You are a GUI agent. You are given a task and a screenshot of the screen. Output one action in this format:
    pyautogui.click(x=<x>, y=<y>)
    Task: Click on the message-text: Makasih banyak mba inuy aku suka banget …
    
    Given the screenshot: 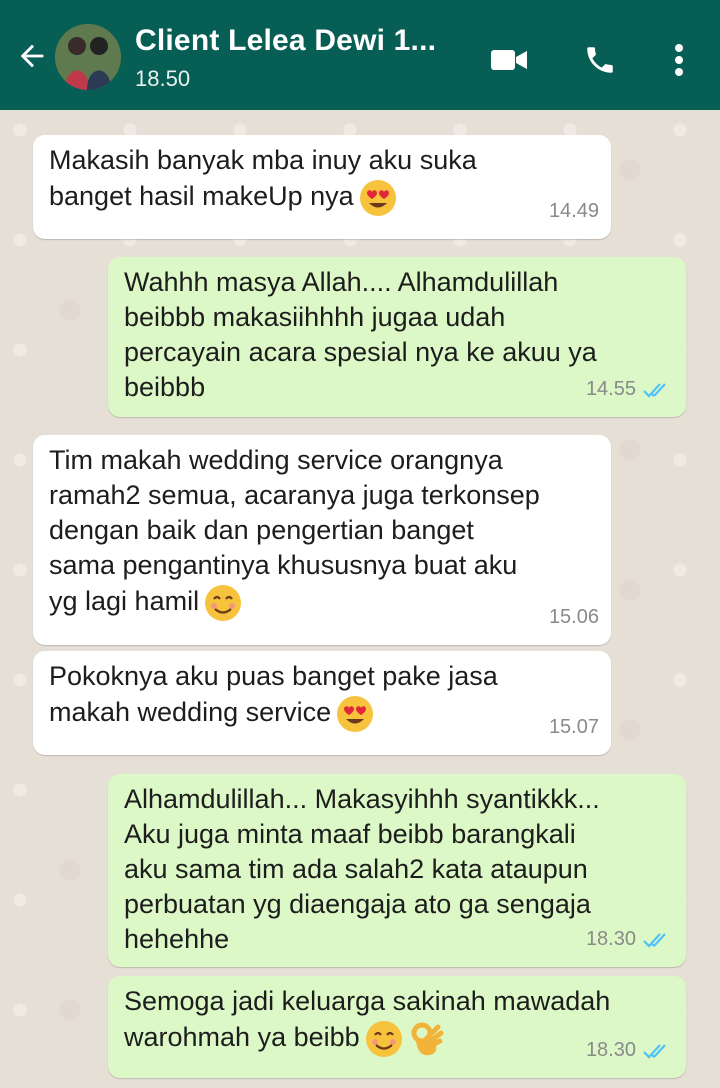 What is the action you would take?
    pyautogui.click(x=263, y=178)
    